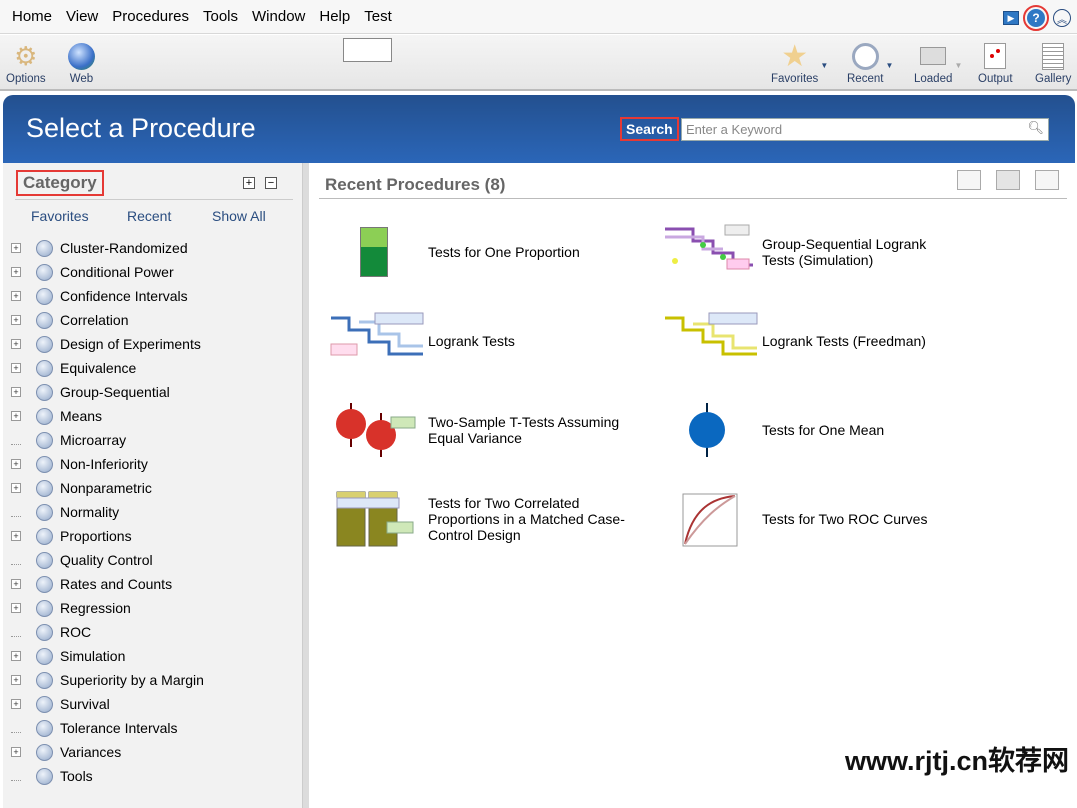  What do you see at coordinates (1047, 180) in the screenshot?
I see `gallery-view-icon` at bounding box center [1047, 180].